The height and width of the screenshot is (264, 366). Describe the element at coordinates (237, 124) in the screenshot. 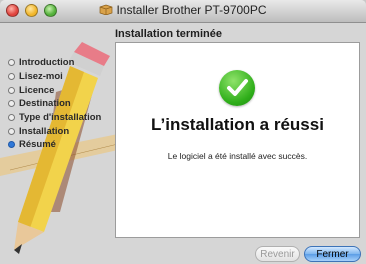

I see `success-headline: L’installation a réussi` at that location.